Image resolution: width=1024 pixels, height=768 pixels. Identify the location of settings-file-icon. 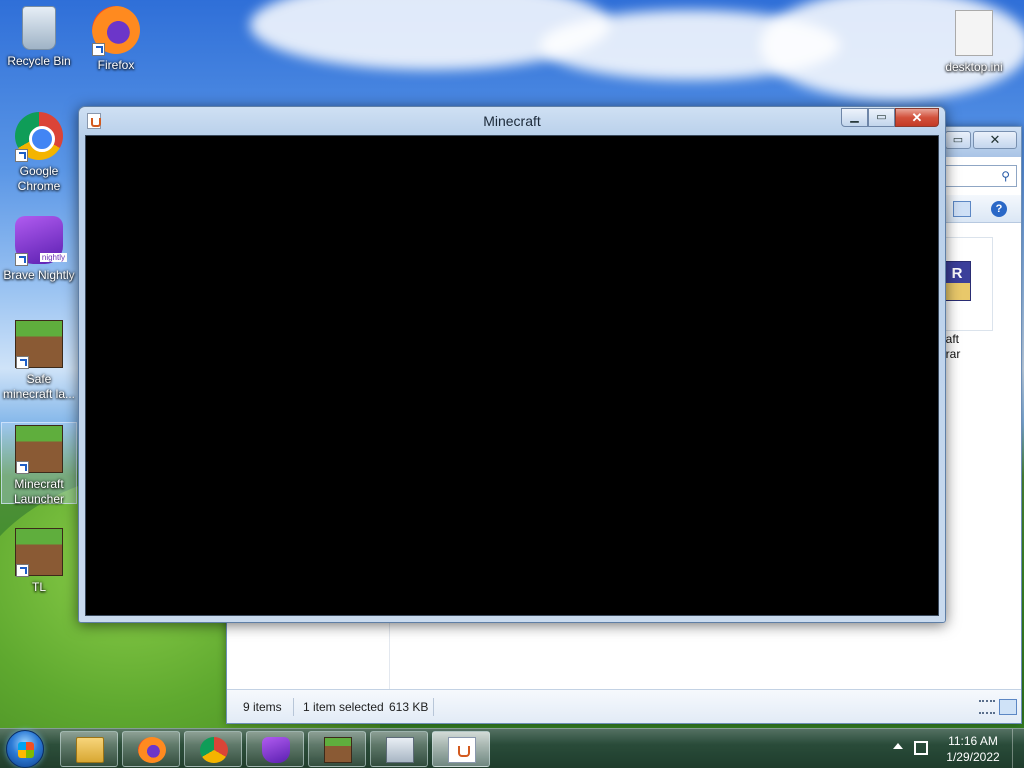
(974, 33).